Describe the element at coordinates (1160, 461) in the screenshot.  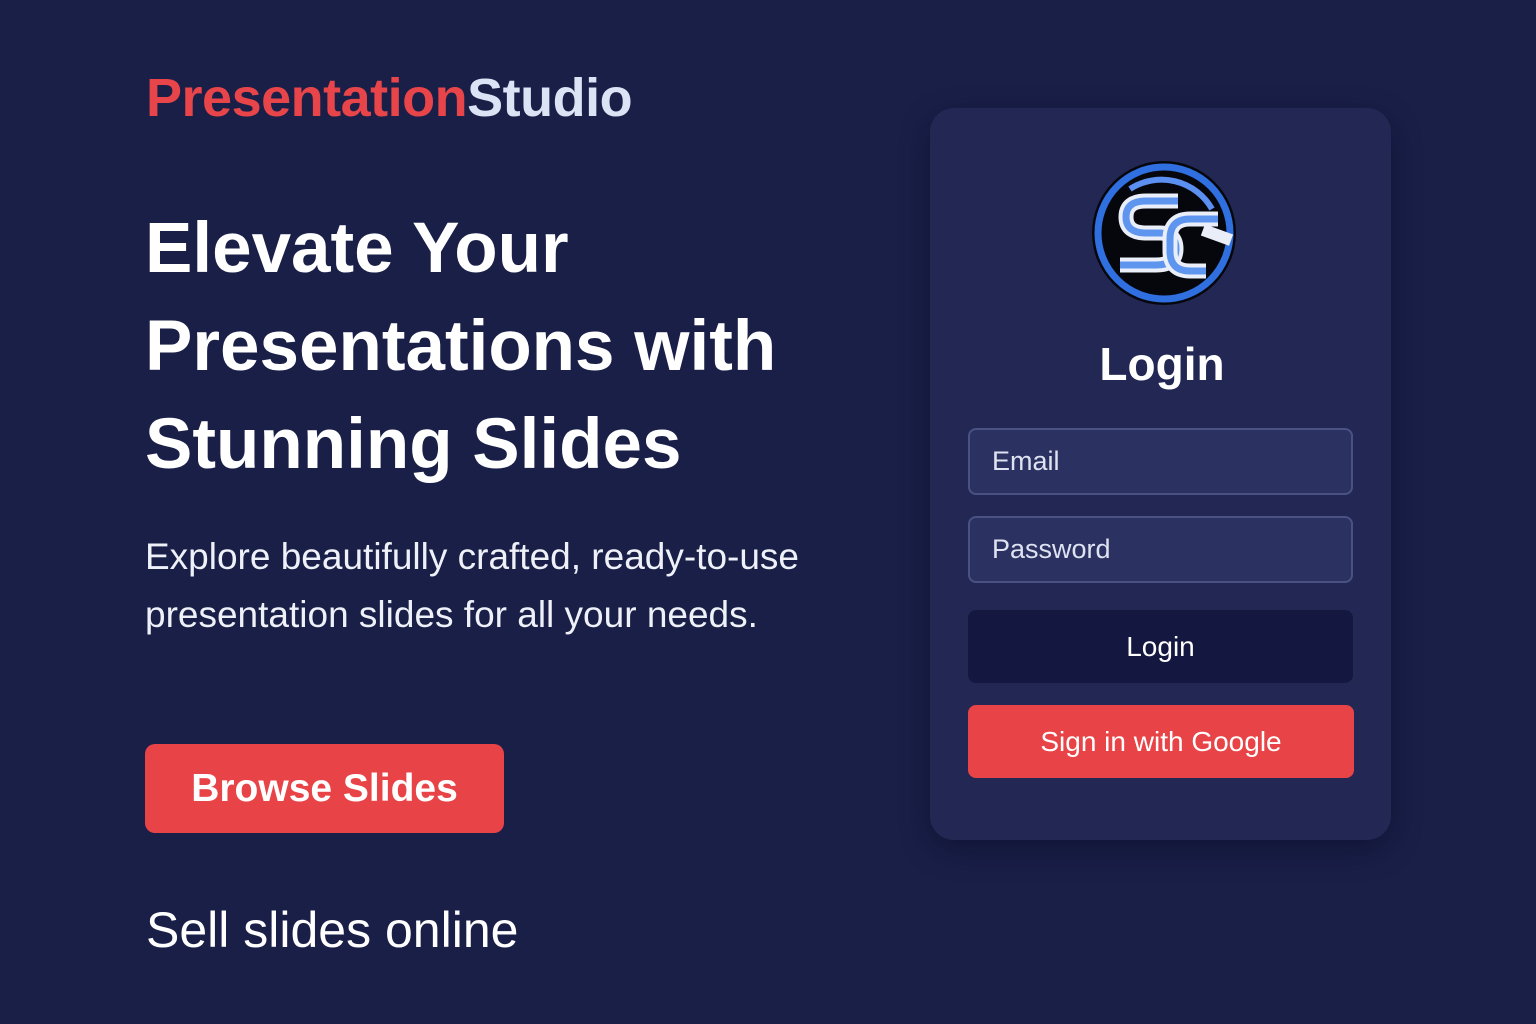
I see `email-input` at that location.